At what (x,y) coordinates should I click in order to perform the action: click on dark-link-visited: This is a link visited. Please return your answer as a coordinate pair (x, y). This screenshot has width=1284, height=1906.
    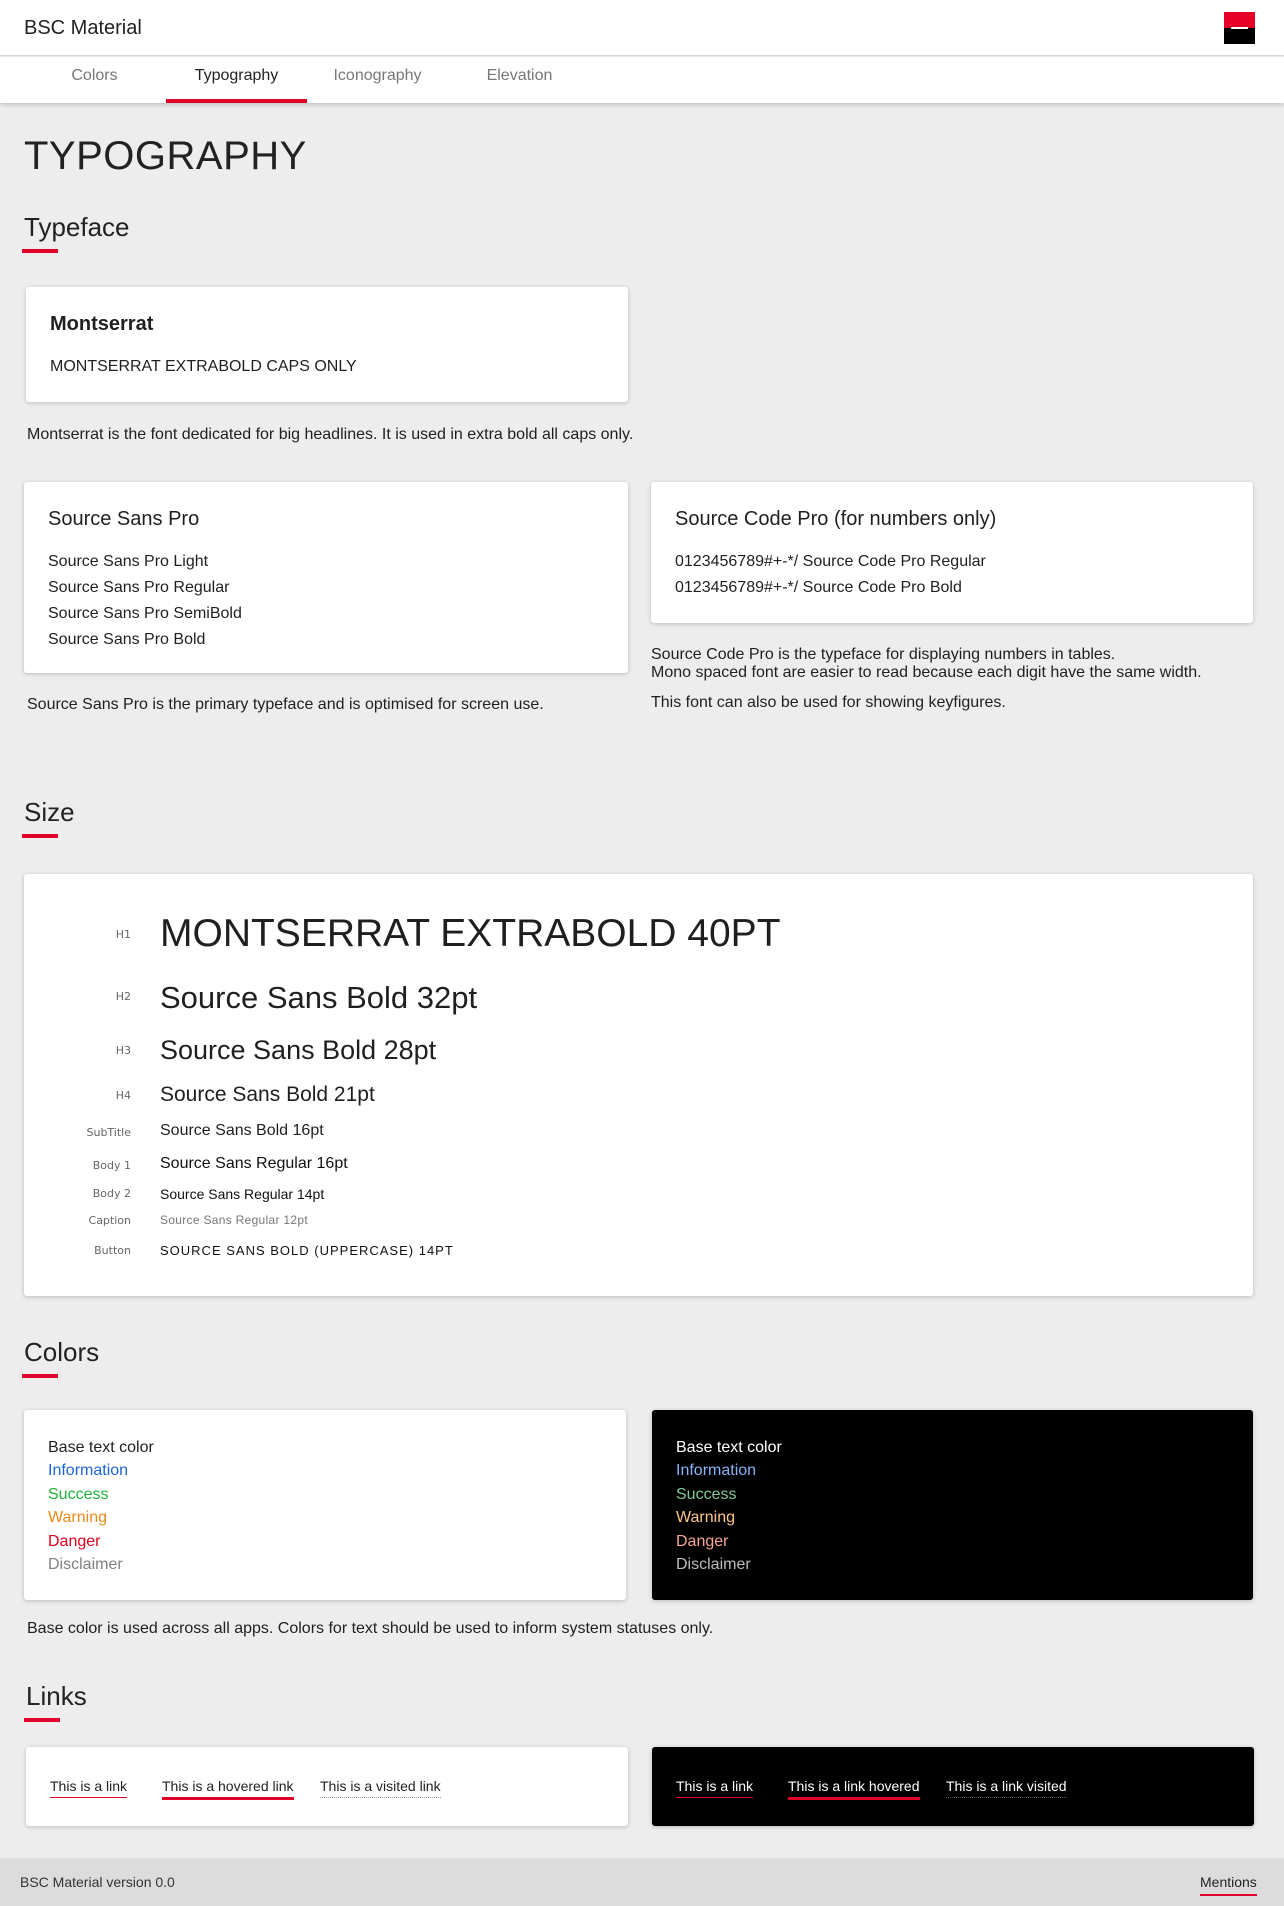
    Looking at the image, I should click on (1006, 1788).